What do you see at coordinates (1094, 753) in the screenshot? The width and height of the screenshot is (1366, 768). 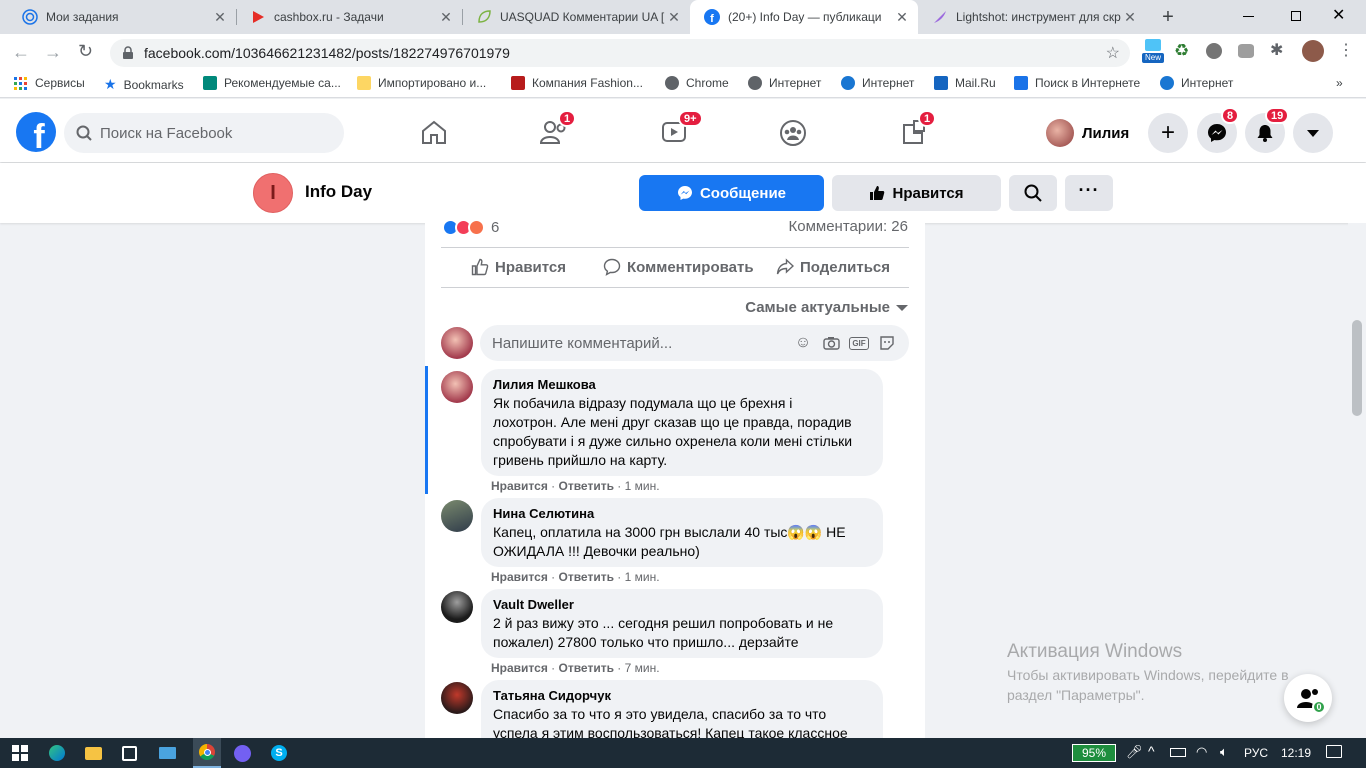 I see `battery-indicator: 95%` at bounding box center [1094, 753].